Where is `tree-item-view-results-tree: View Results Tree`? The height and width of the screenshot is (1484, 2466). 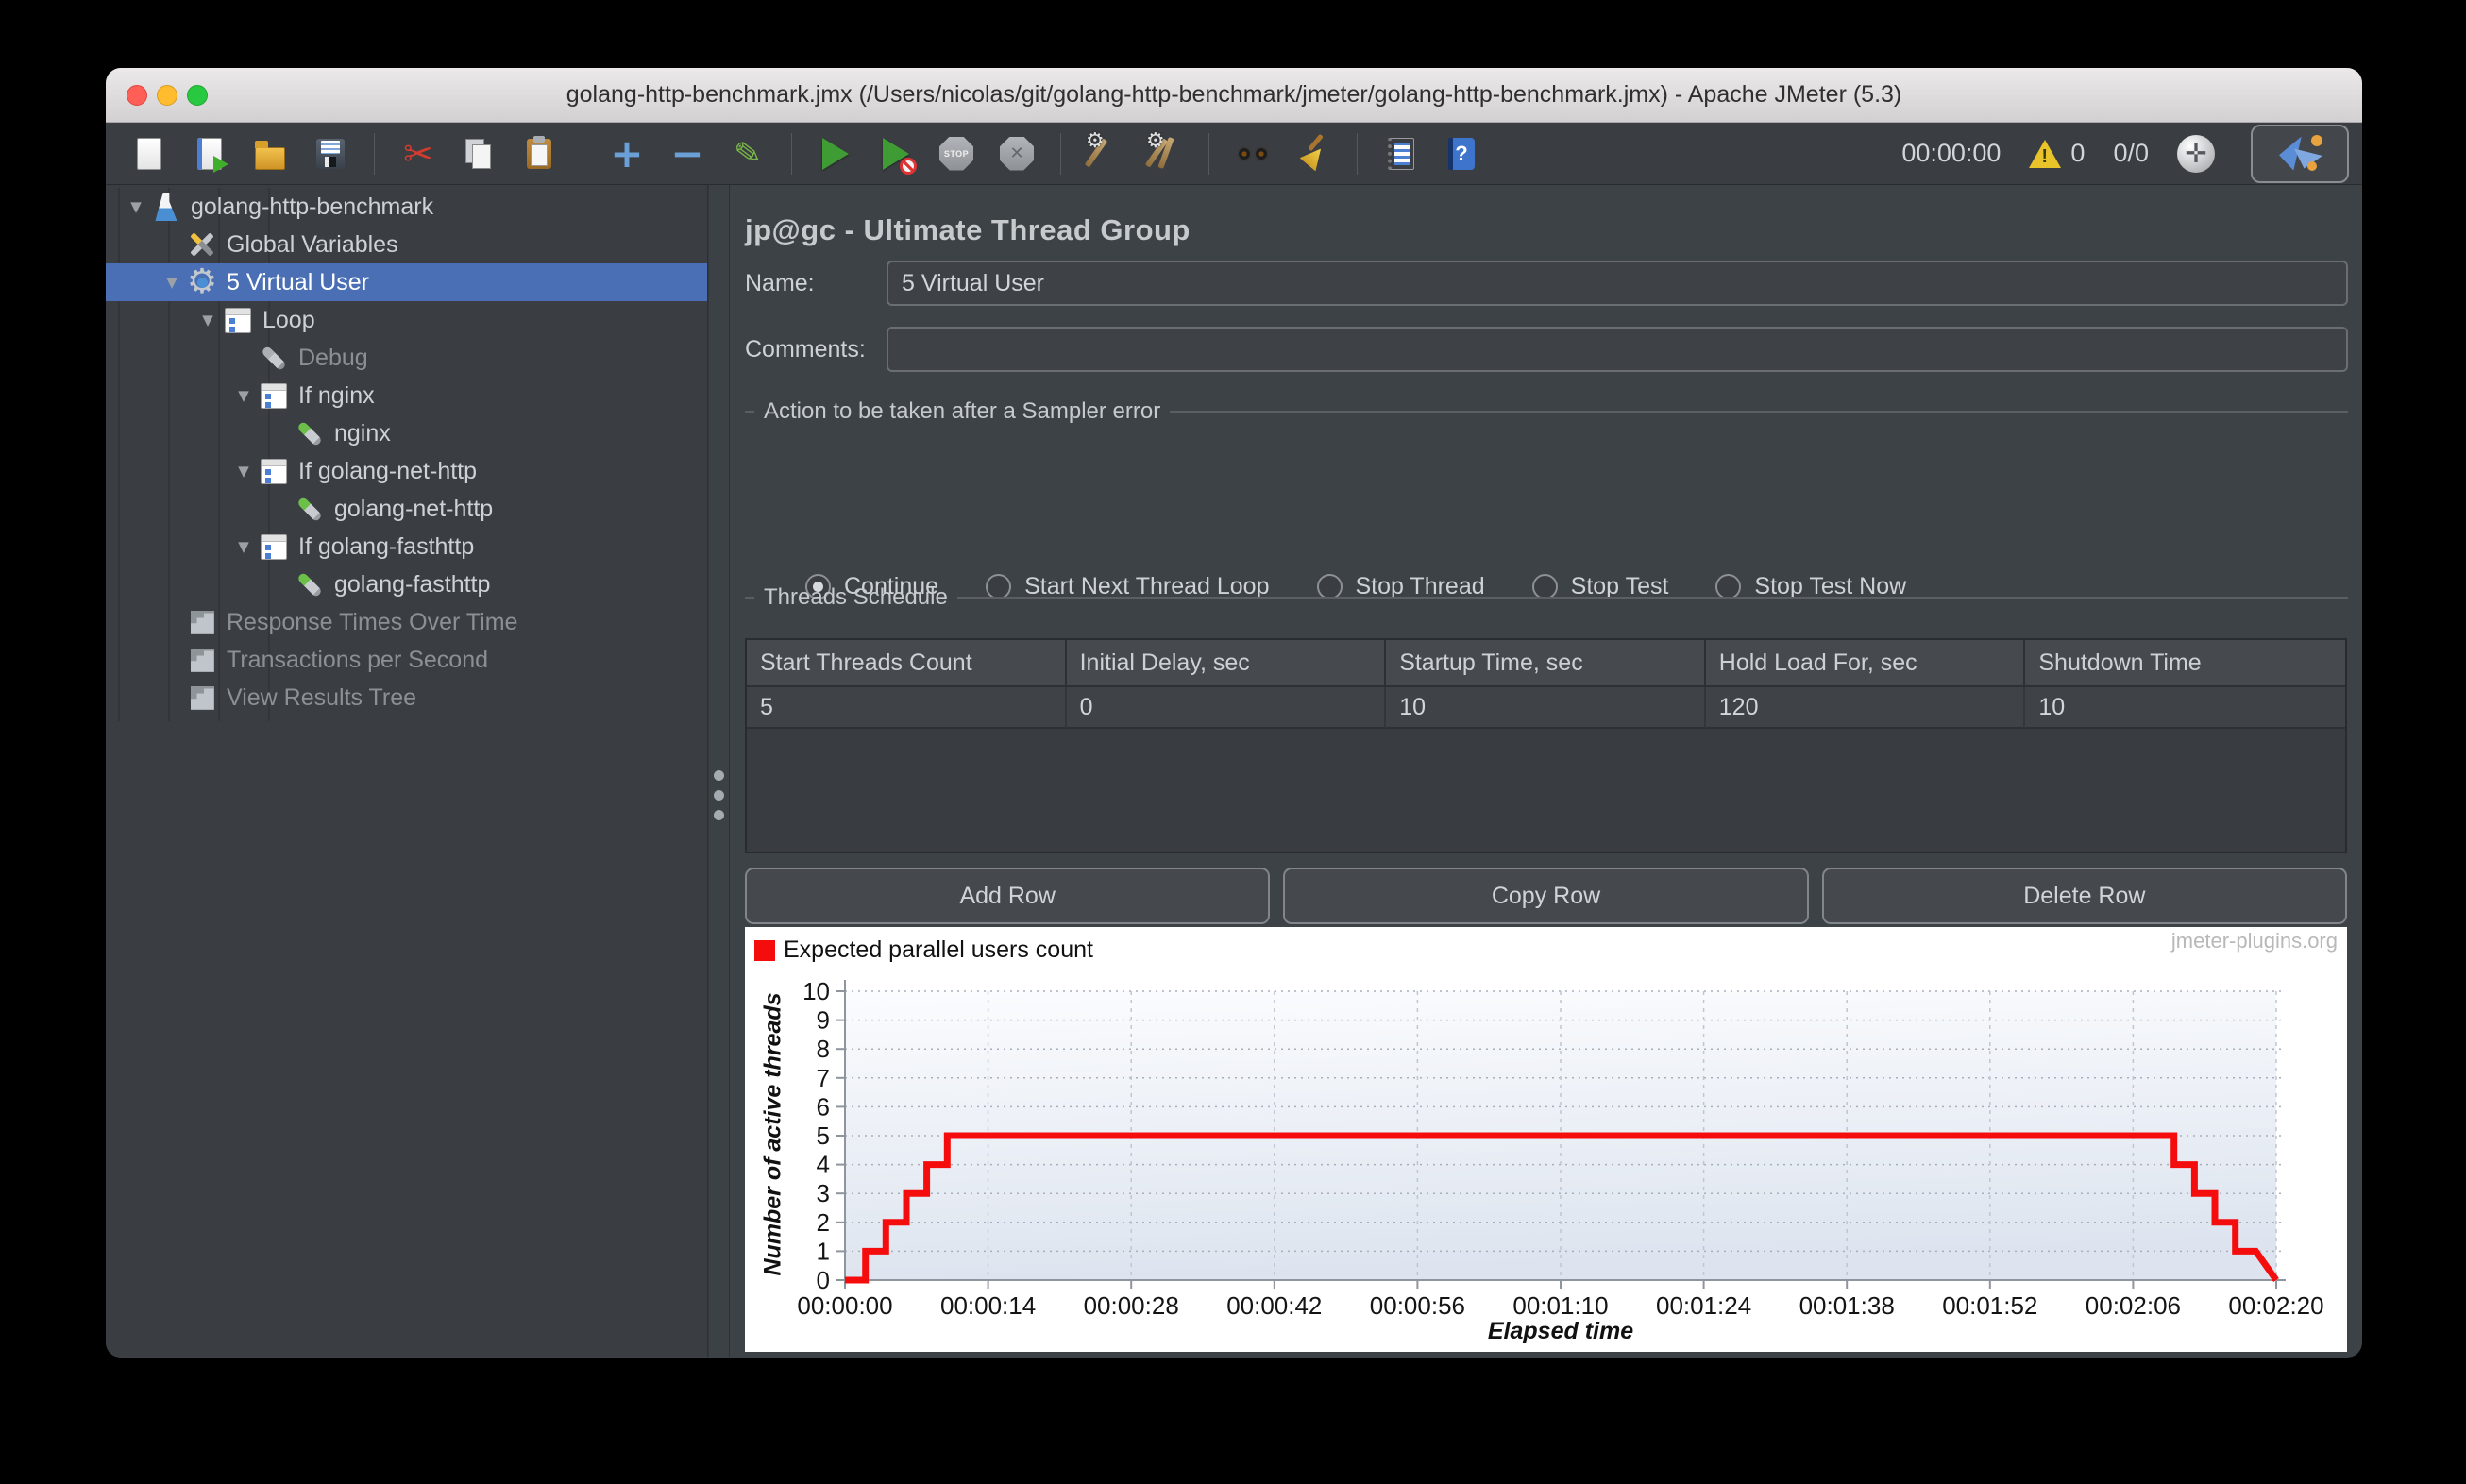 tree-item-view-results-tree: View Results Tree is located at coordinates (406, 698).